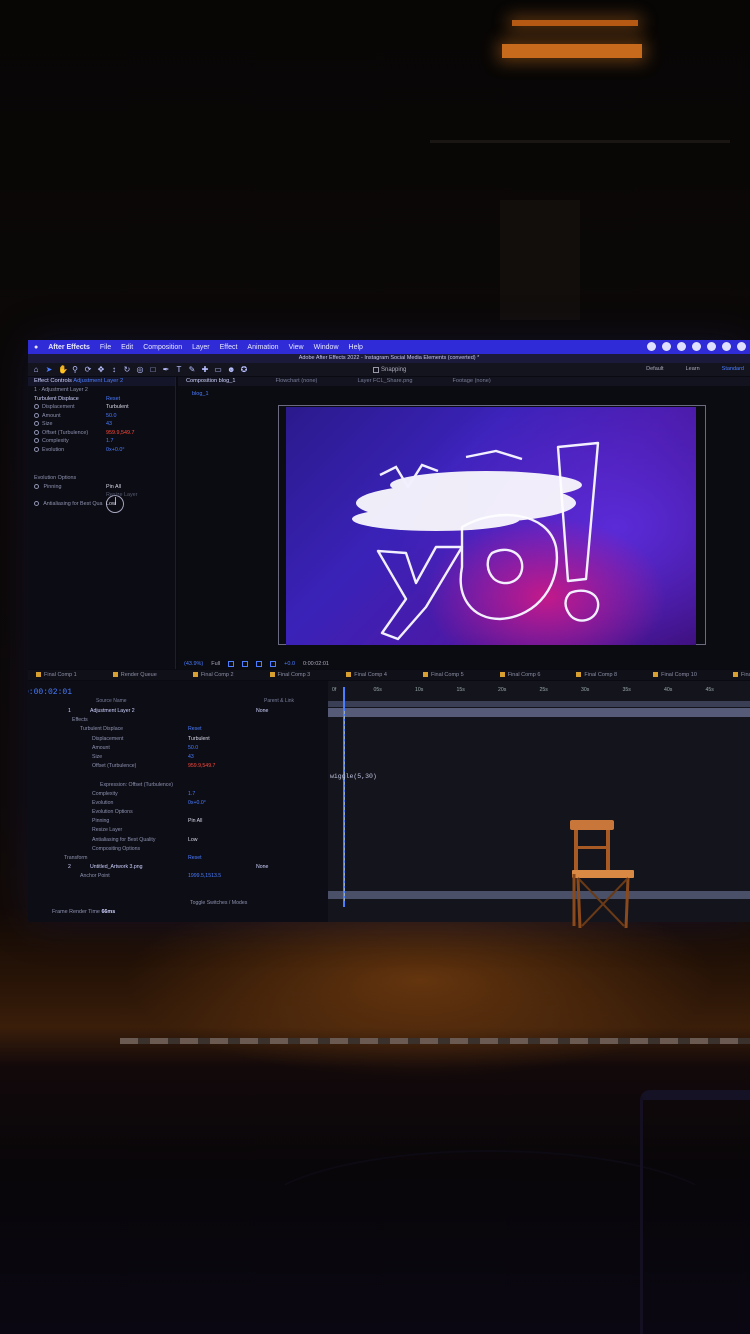 The height and width of the screenshot is (1334, 750). Describe the element at coordinates (140, 369) in the screenshot. I see `pan-behind-icon: ◎` at that location.